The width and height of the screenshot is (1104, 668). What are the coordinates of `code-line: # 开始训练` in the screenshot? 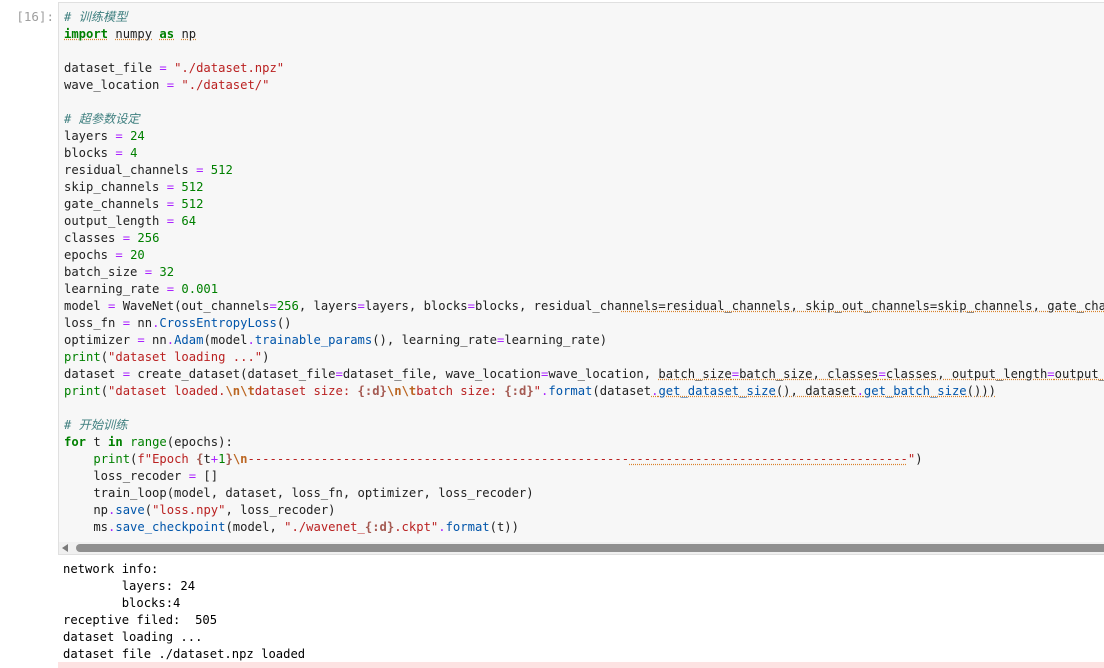 It's located at (96, 425).